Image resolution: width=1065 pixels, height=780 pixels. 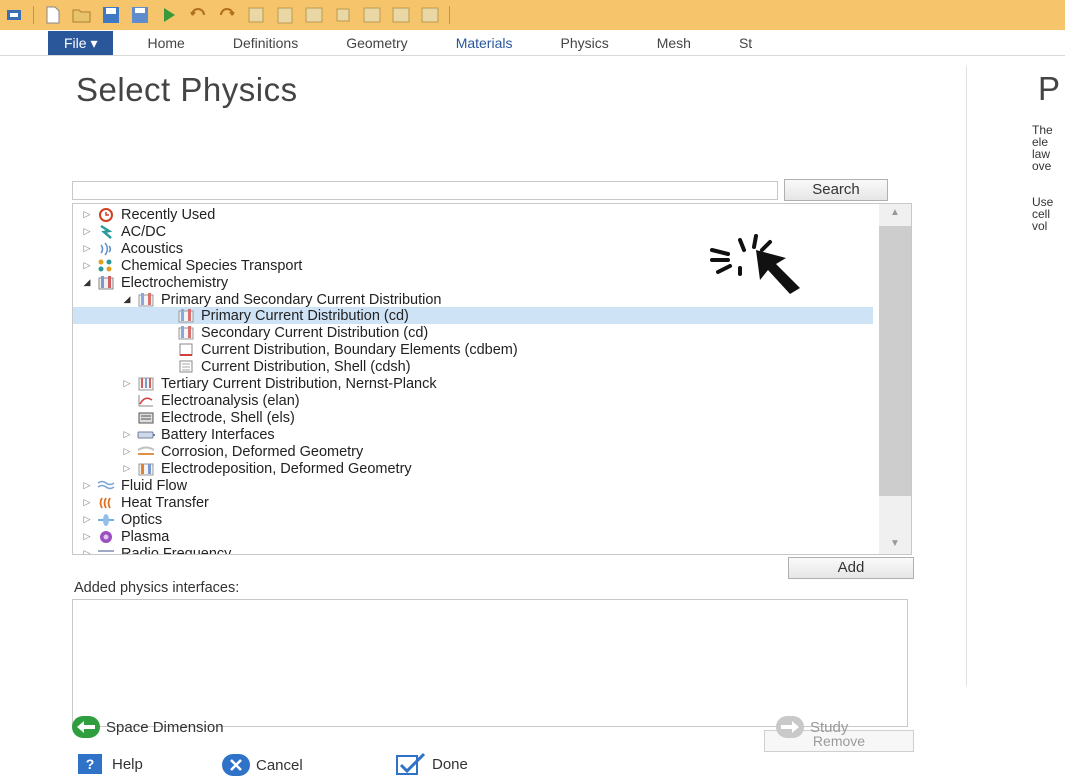 What do you see at coordinates (110, 764) in the screenshot?
I see `help-button: ? Help` at bounding box center [110, 764].